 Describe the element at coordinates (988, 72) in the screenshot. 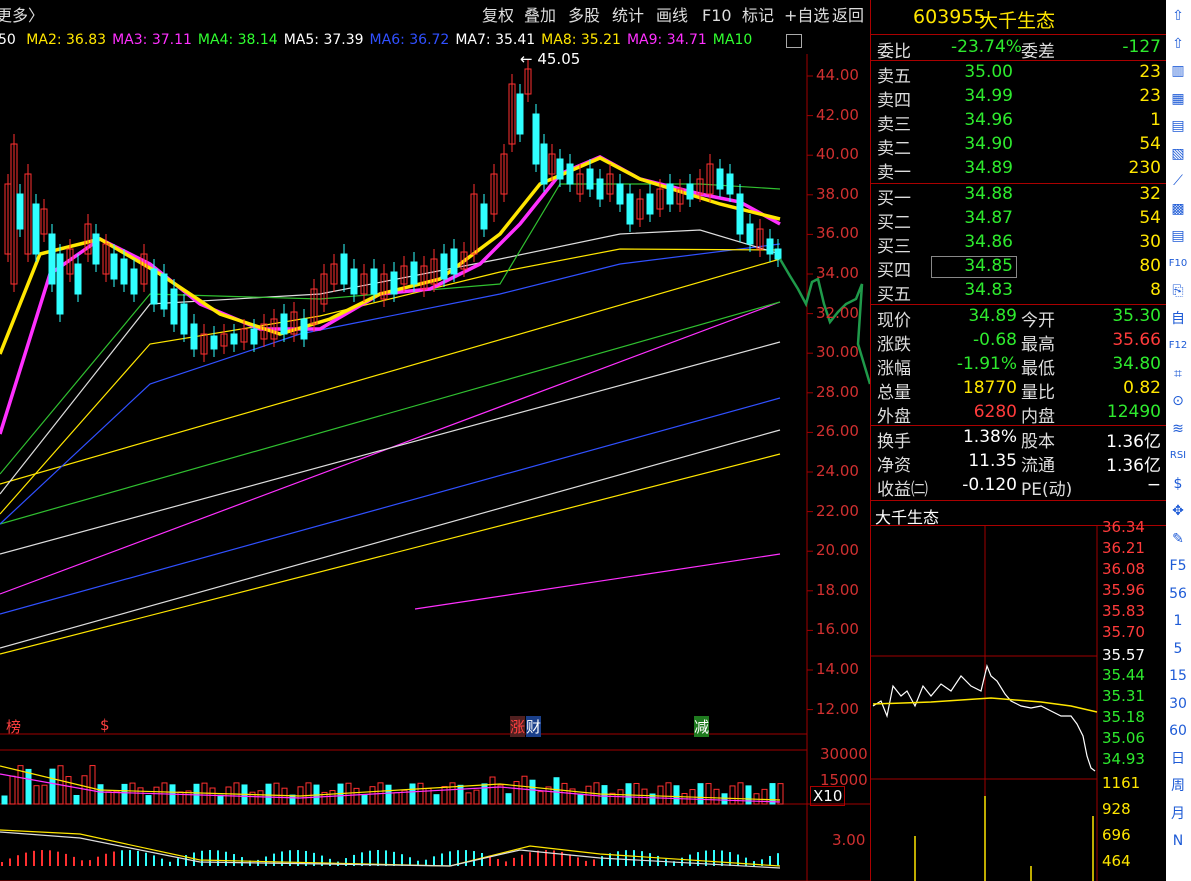

I see `ask-price: 35.00` at that location.